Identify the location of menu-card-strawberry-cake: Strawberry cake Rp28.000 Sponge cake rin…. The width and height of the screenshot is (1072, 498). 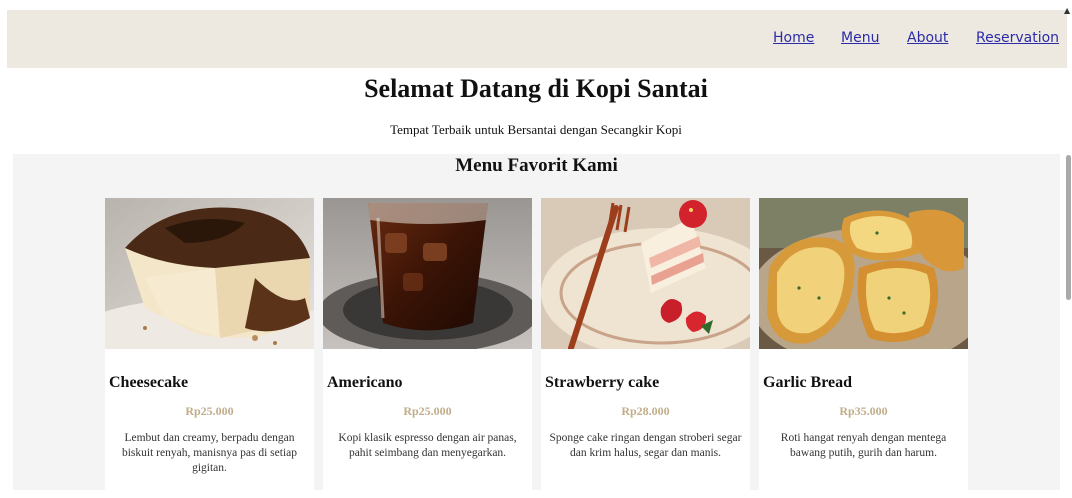
(645, 348).